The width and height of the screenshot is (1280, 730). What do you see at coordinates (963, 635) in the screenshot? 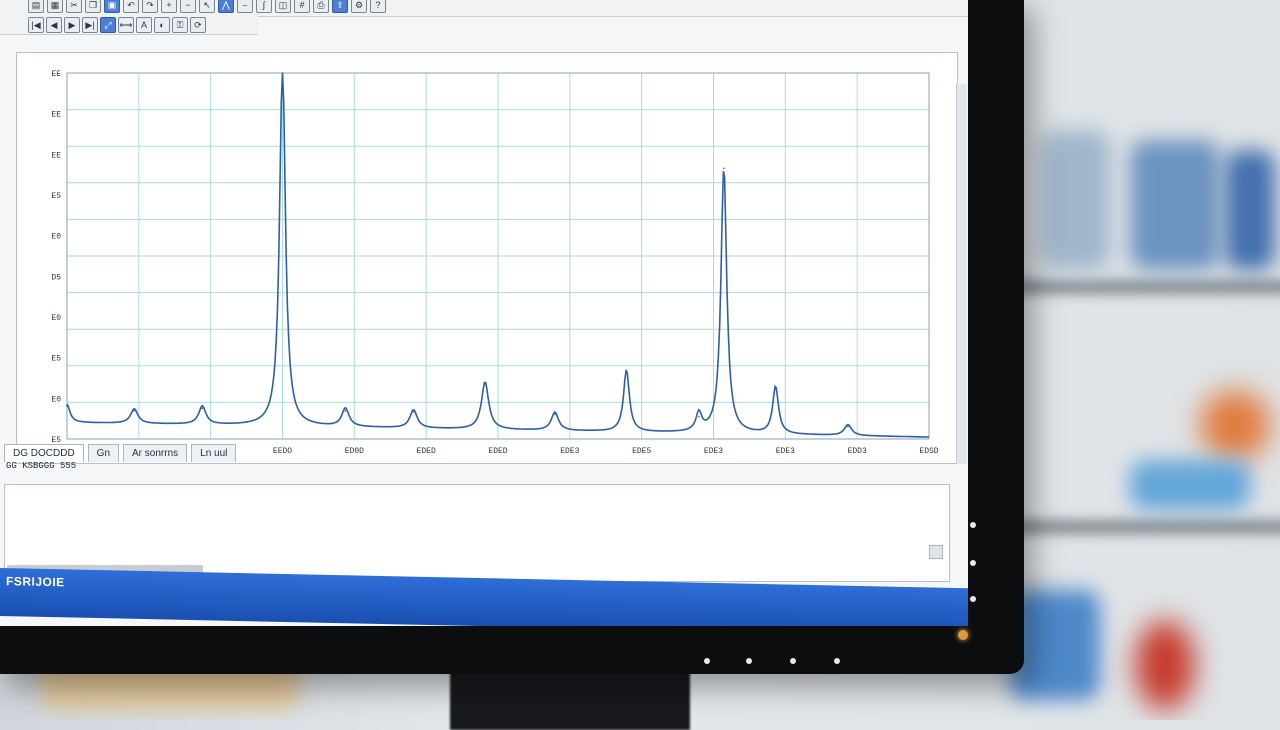
I see `power-indicator-icon` at bounding box center [963, 635].